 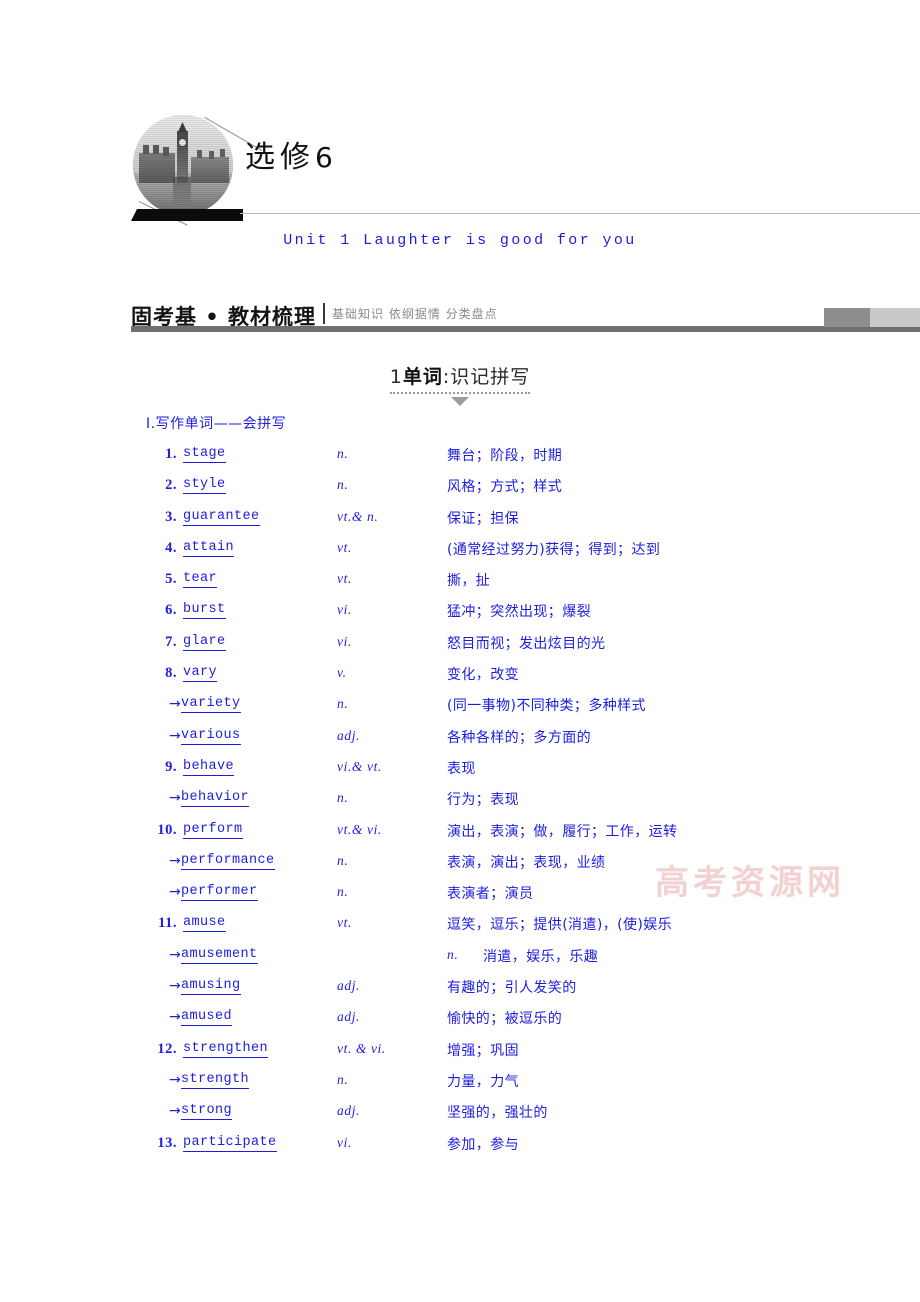 What do you see at coordinates (872, 317) in the screenshot?
I see `band-corner-chip` at bounding box center [872, 317].